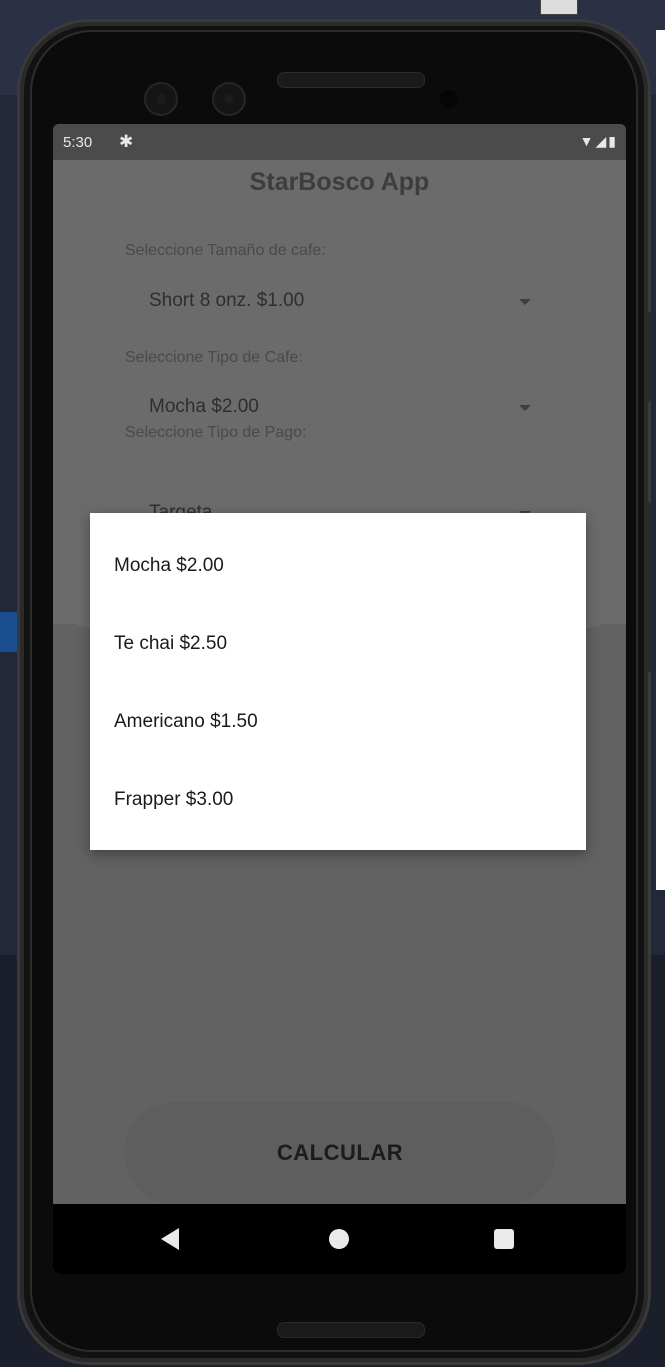 The image size is (665, 1367). Describe the element at coordinates (126, 141) in the screenshot. I see `gear-icon: ✱` at that location.